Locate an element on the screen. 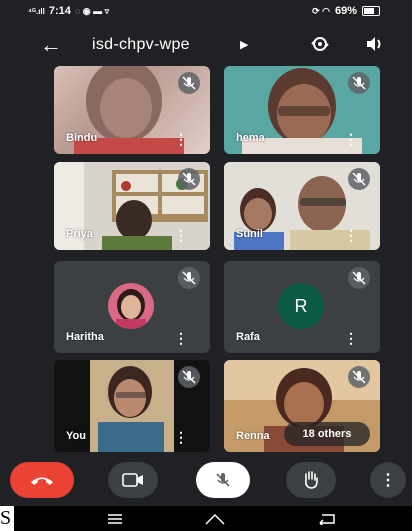 Image resolution: width=416 pixels, height=531 pixels. participant-name: Renna is located at coordinates (253, 436).